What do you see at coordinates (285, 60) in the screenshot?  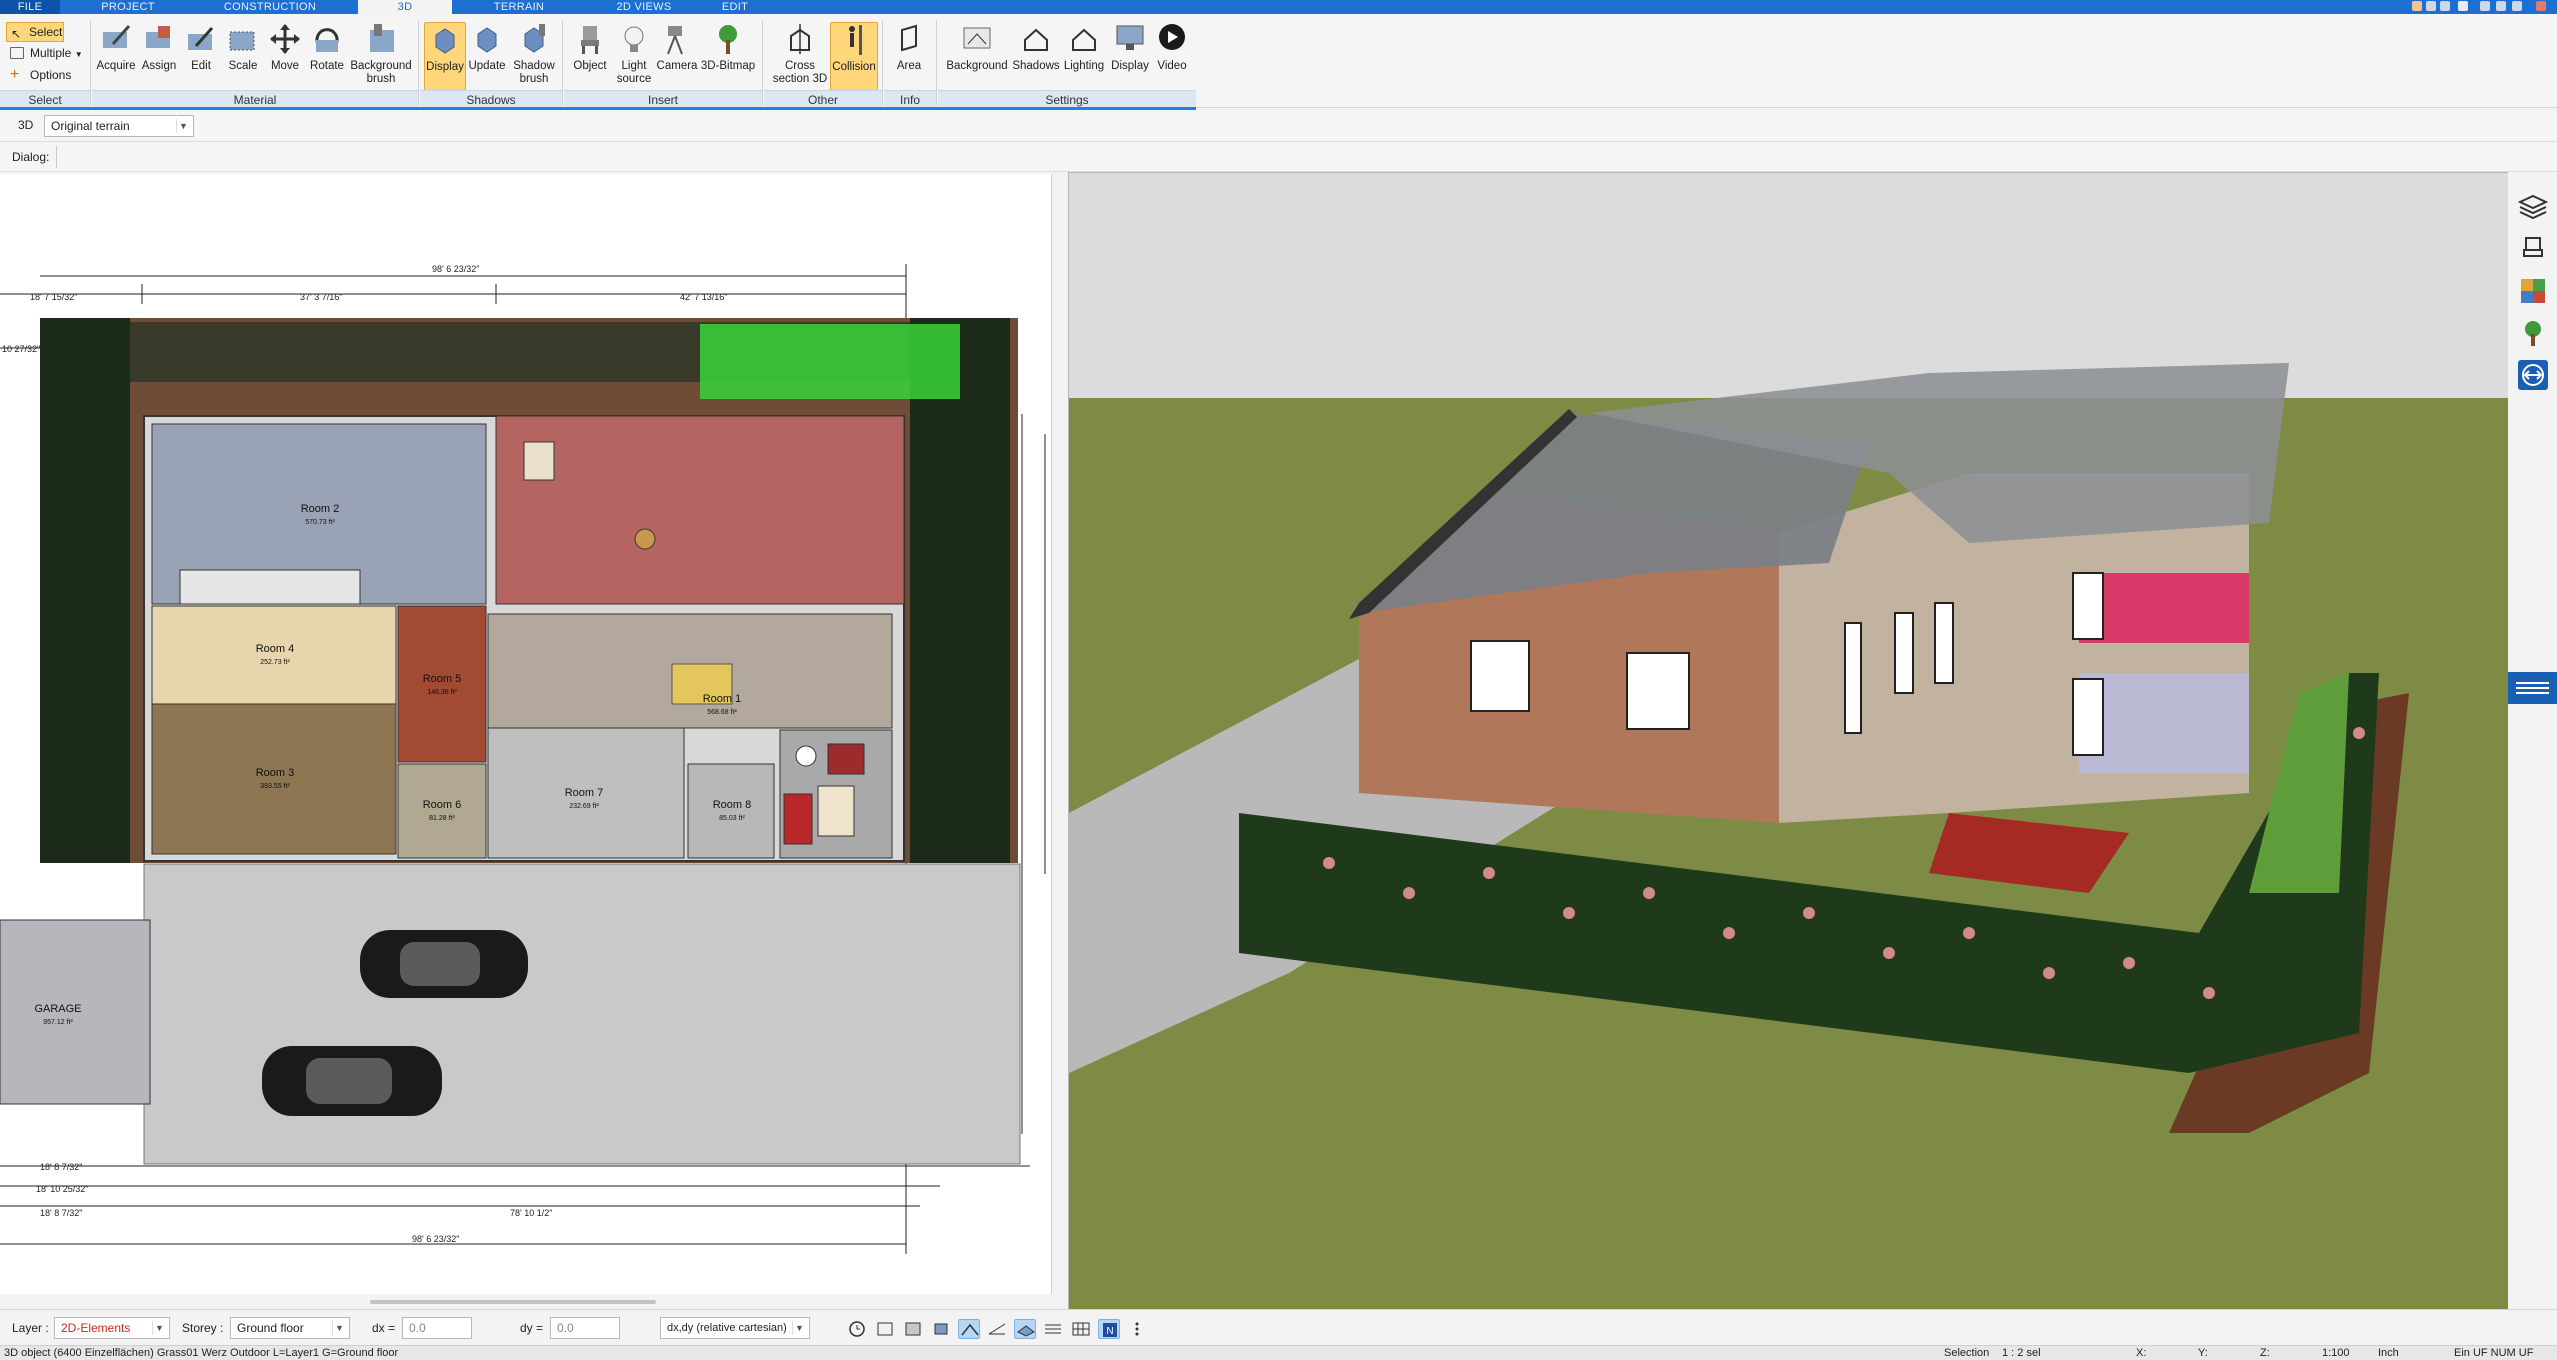 I see `move-button: Move` at bounding box center [285, 60].